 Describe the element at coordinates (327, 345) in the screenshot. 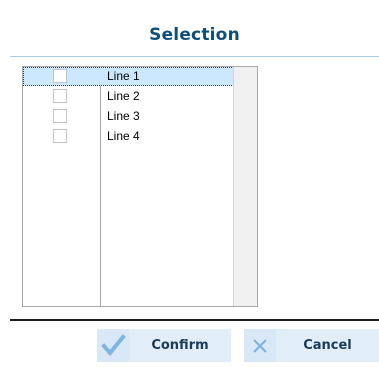

I see `cancel-button-label: Cancel` at that location.